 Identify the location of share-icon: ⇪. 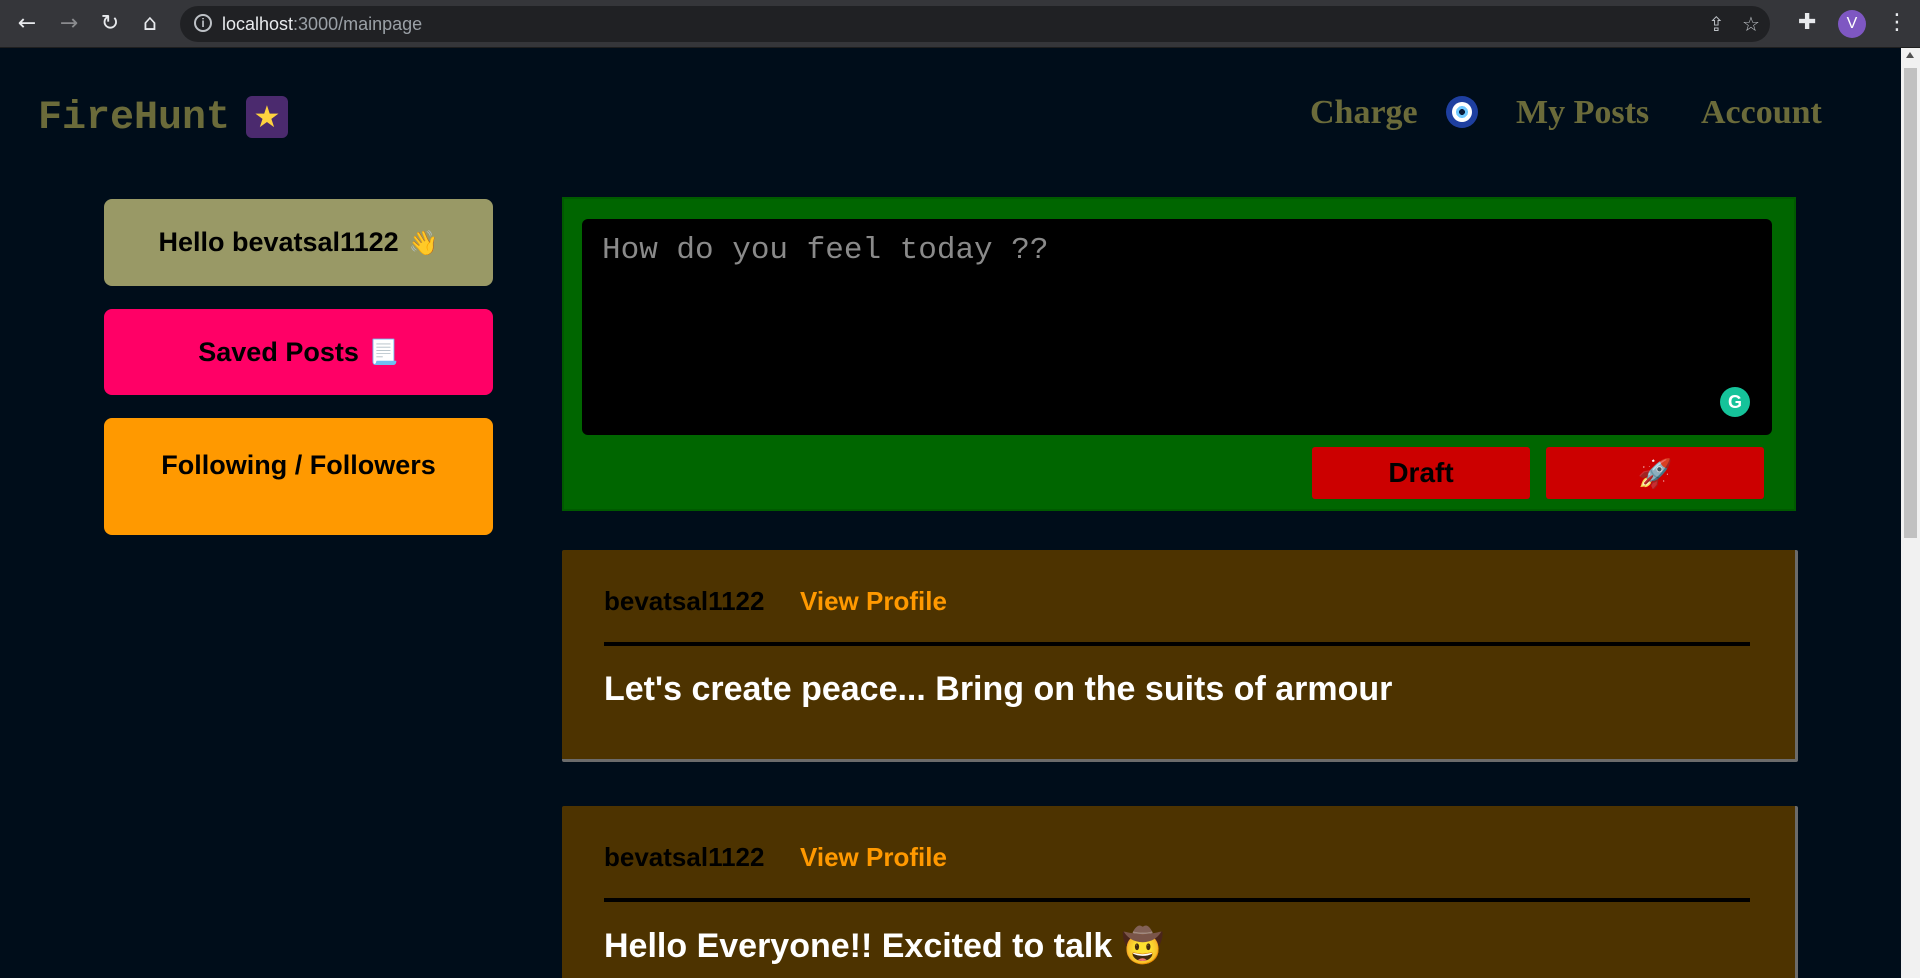
(1716, 24).